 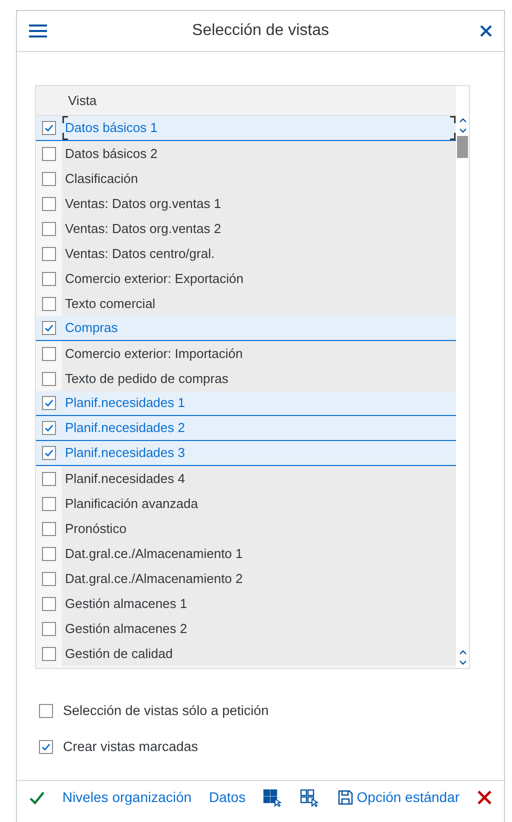 I want to click on table-cell-text: Planificación avanzada, so click(x=131, y=503).